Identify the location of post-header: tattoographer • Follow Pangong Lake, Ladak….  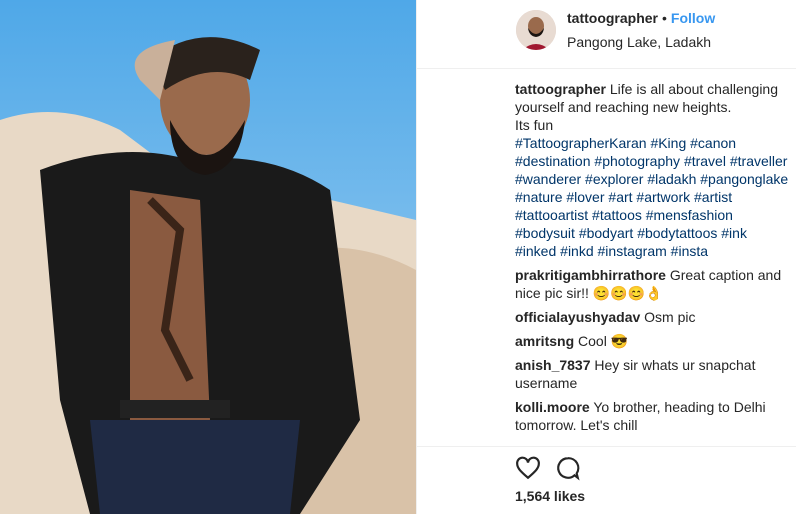
(606, 34).